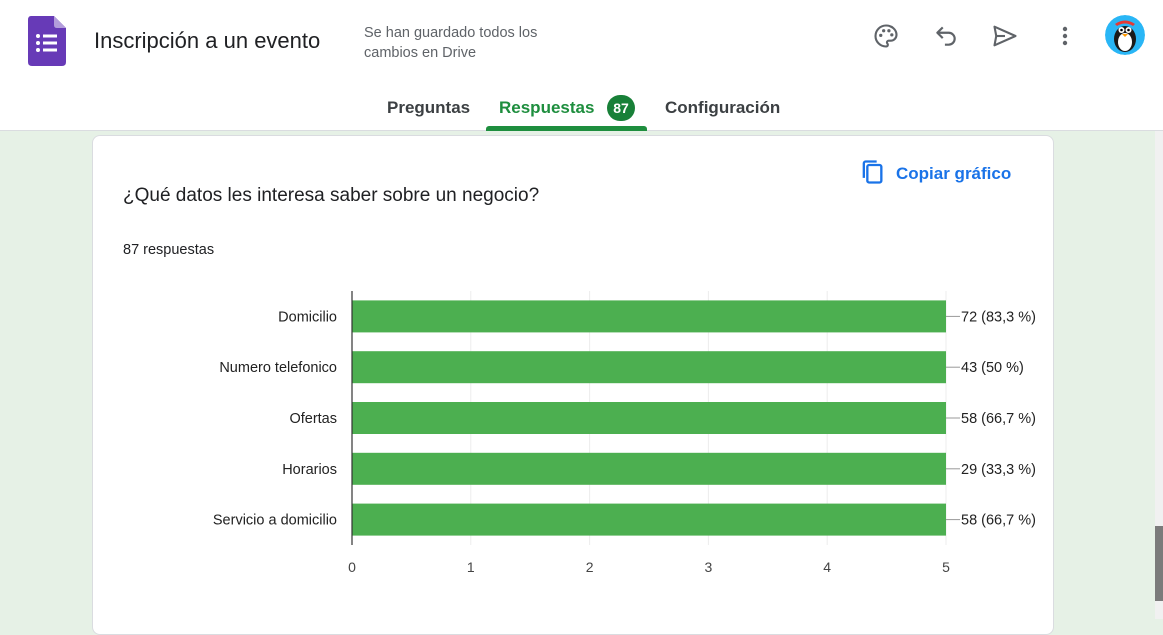 The height and width of the screenshot is (635, 1163). What do you see at coordinates (590, 567) in the screenshot?
I see `x-tick-label: 2` at bounding box center [590, 567].